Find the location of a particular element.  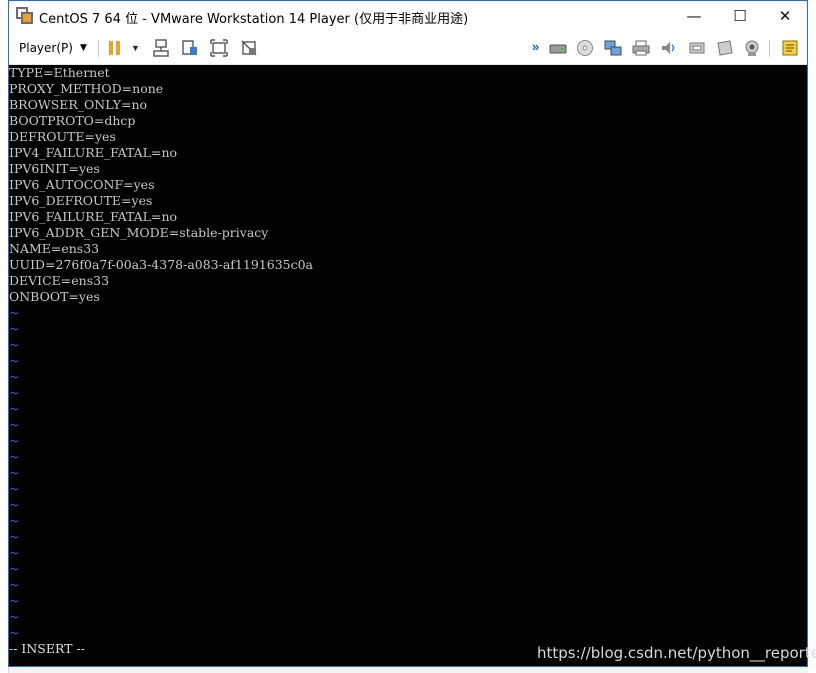

hard-disk-icon is located at coordinates (558, 48).